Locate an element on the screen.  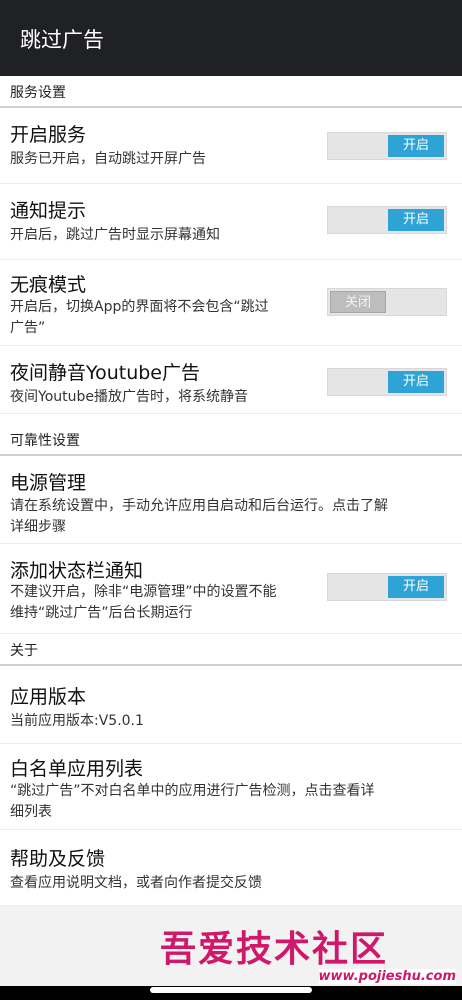
setting-title: 添加状态栏通知 is located at coordinates (77, 571).